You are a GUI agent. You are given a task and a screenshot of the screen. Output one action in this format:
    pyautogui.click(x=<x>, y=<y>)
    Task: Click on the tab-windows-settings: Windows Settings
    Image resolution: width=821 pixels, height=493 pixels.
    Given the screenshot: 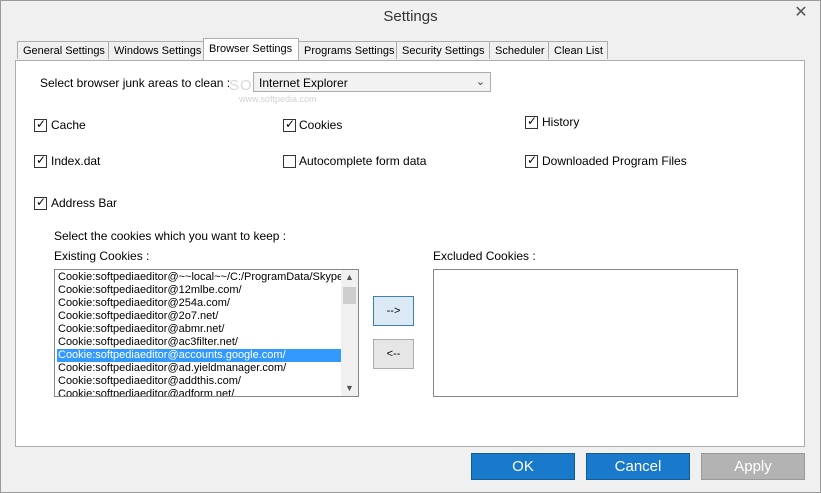 What is the action you would take?
    pyautogui.click(x=156, y=50)
    